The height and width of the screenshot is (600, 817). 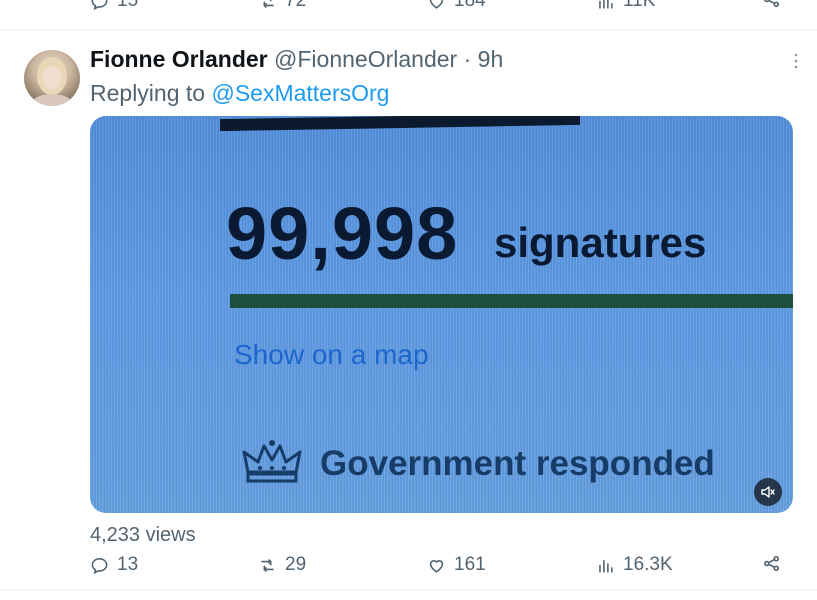 I want to click on views-button: 16.3K, so click(x=634, y=565).